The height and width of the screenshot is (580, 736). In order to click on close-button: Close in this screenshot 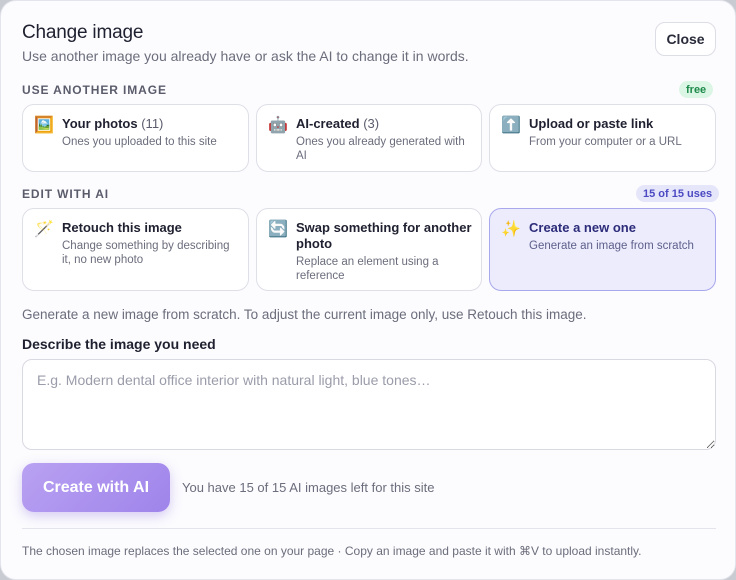, I will do `click(685, 39)`.